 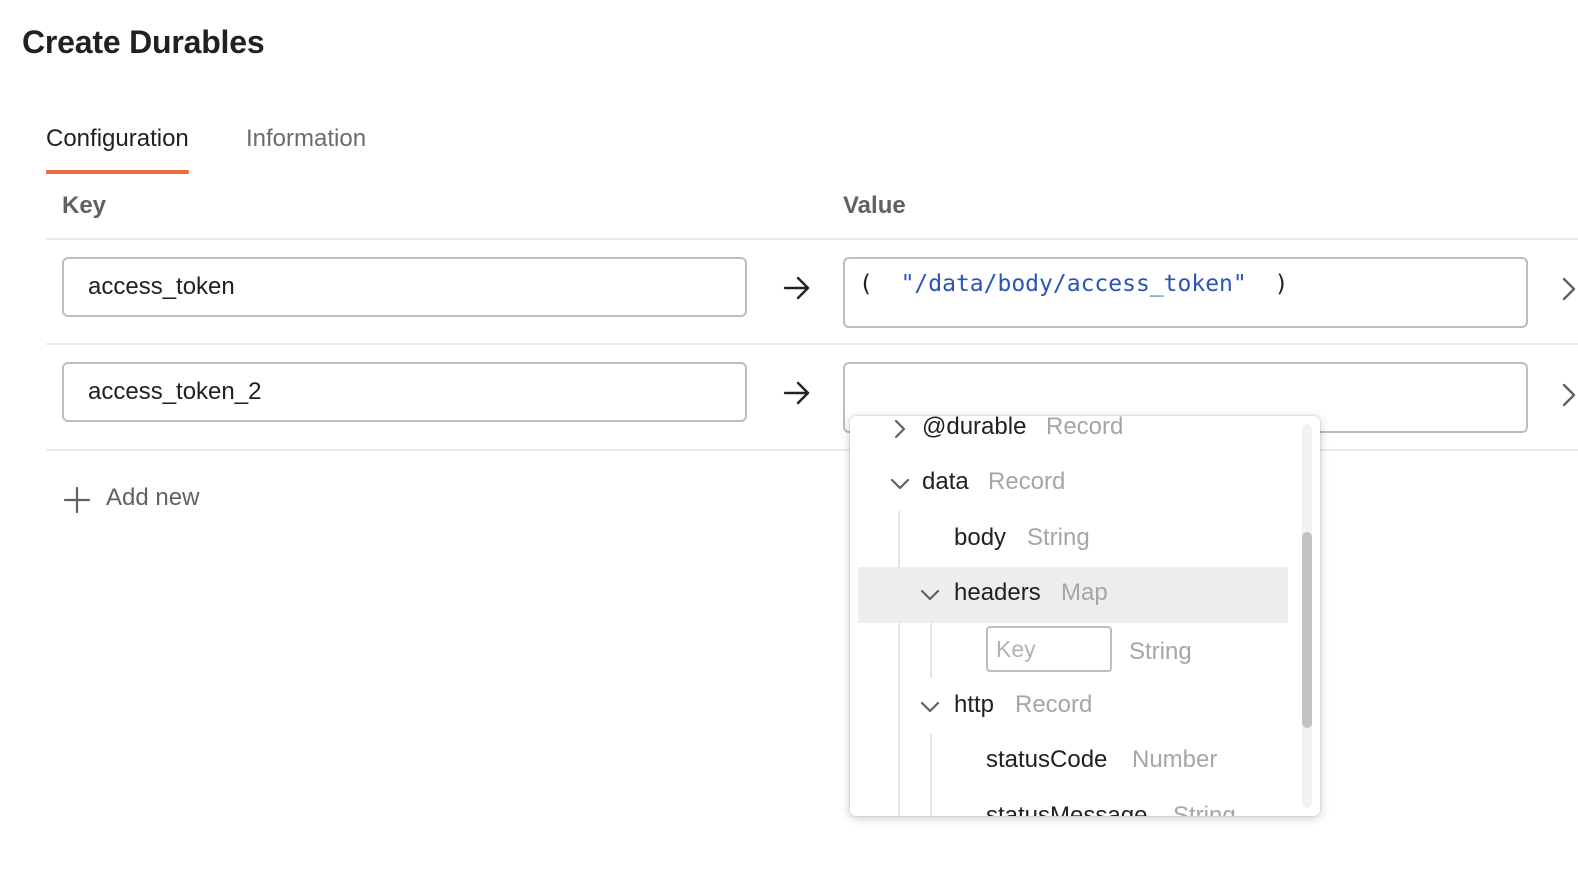 What do you see at coordinates (153, 497) in the screenshot?
I see `add-new-label: Add new` at bounding box center [153, 497].